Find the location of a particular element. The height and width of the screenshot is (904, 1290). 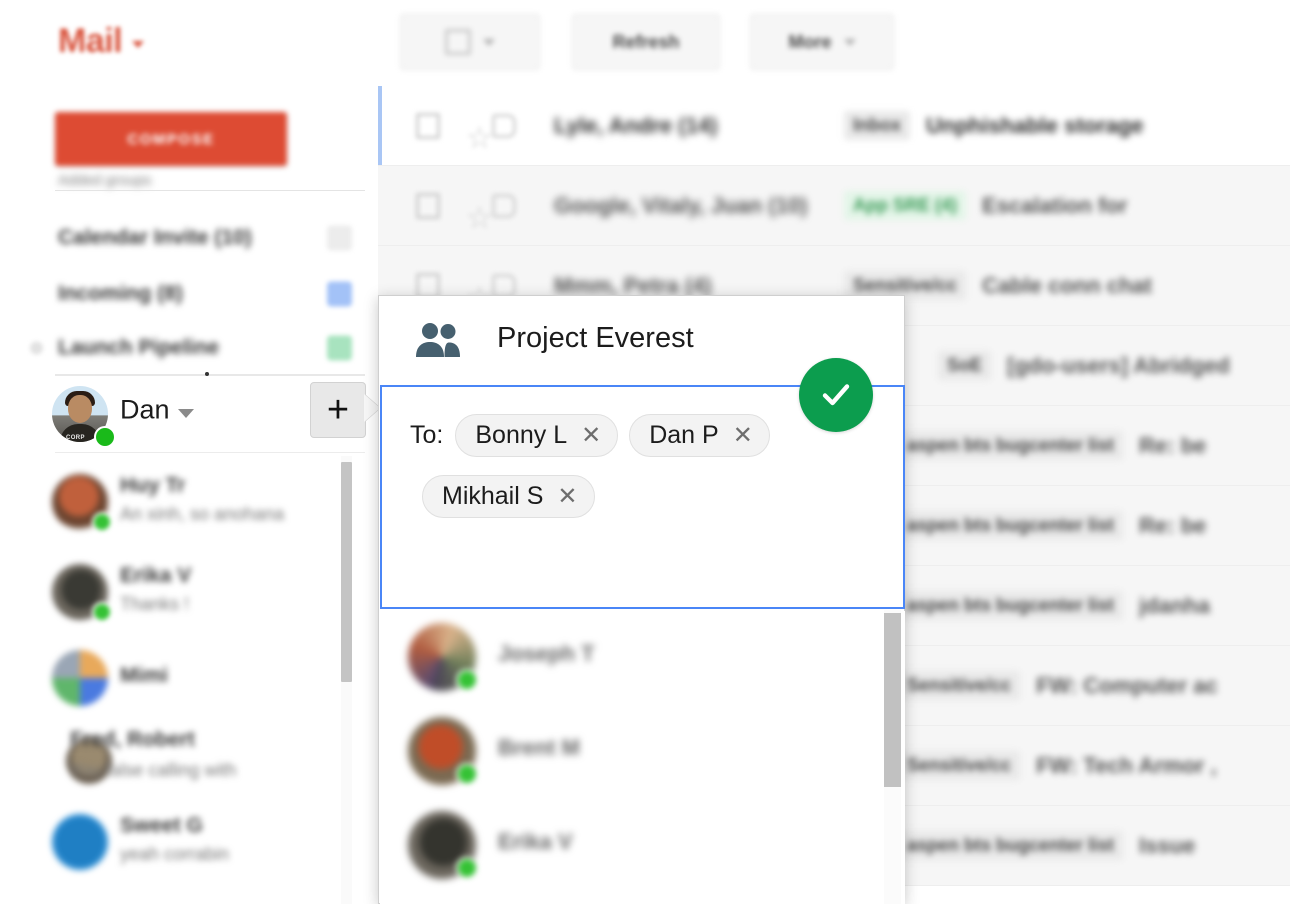

add-conversation-button: + is located at coordinates (338, 410).